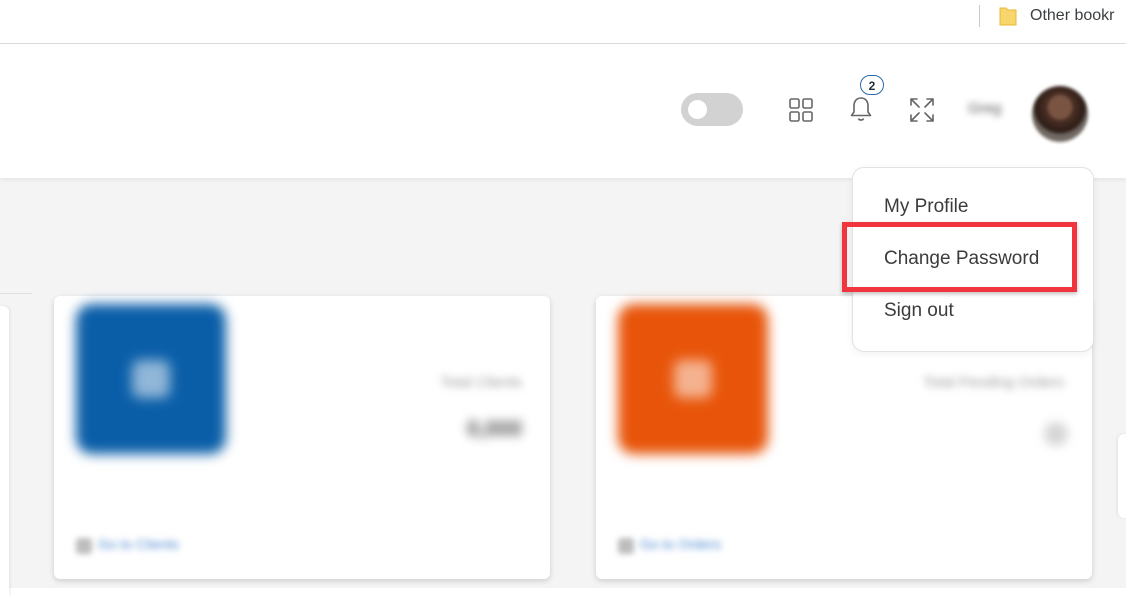 The height and width of the screenshot is (596, 1126). What do you see at coordinates (1056, 434) in the screenshot?
I see `card-value: 0` at bounding box center [1056, 434].